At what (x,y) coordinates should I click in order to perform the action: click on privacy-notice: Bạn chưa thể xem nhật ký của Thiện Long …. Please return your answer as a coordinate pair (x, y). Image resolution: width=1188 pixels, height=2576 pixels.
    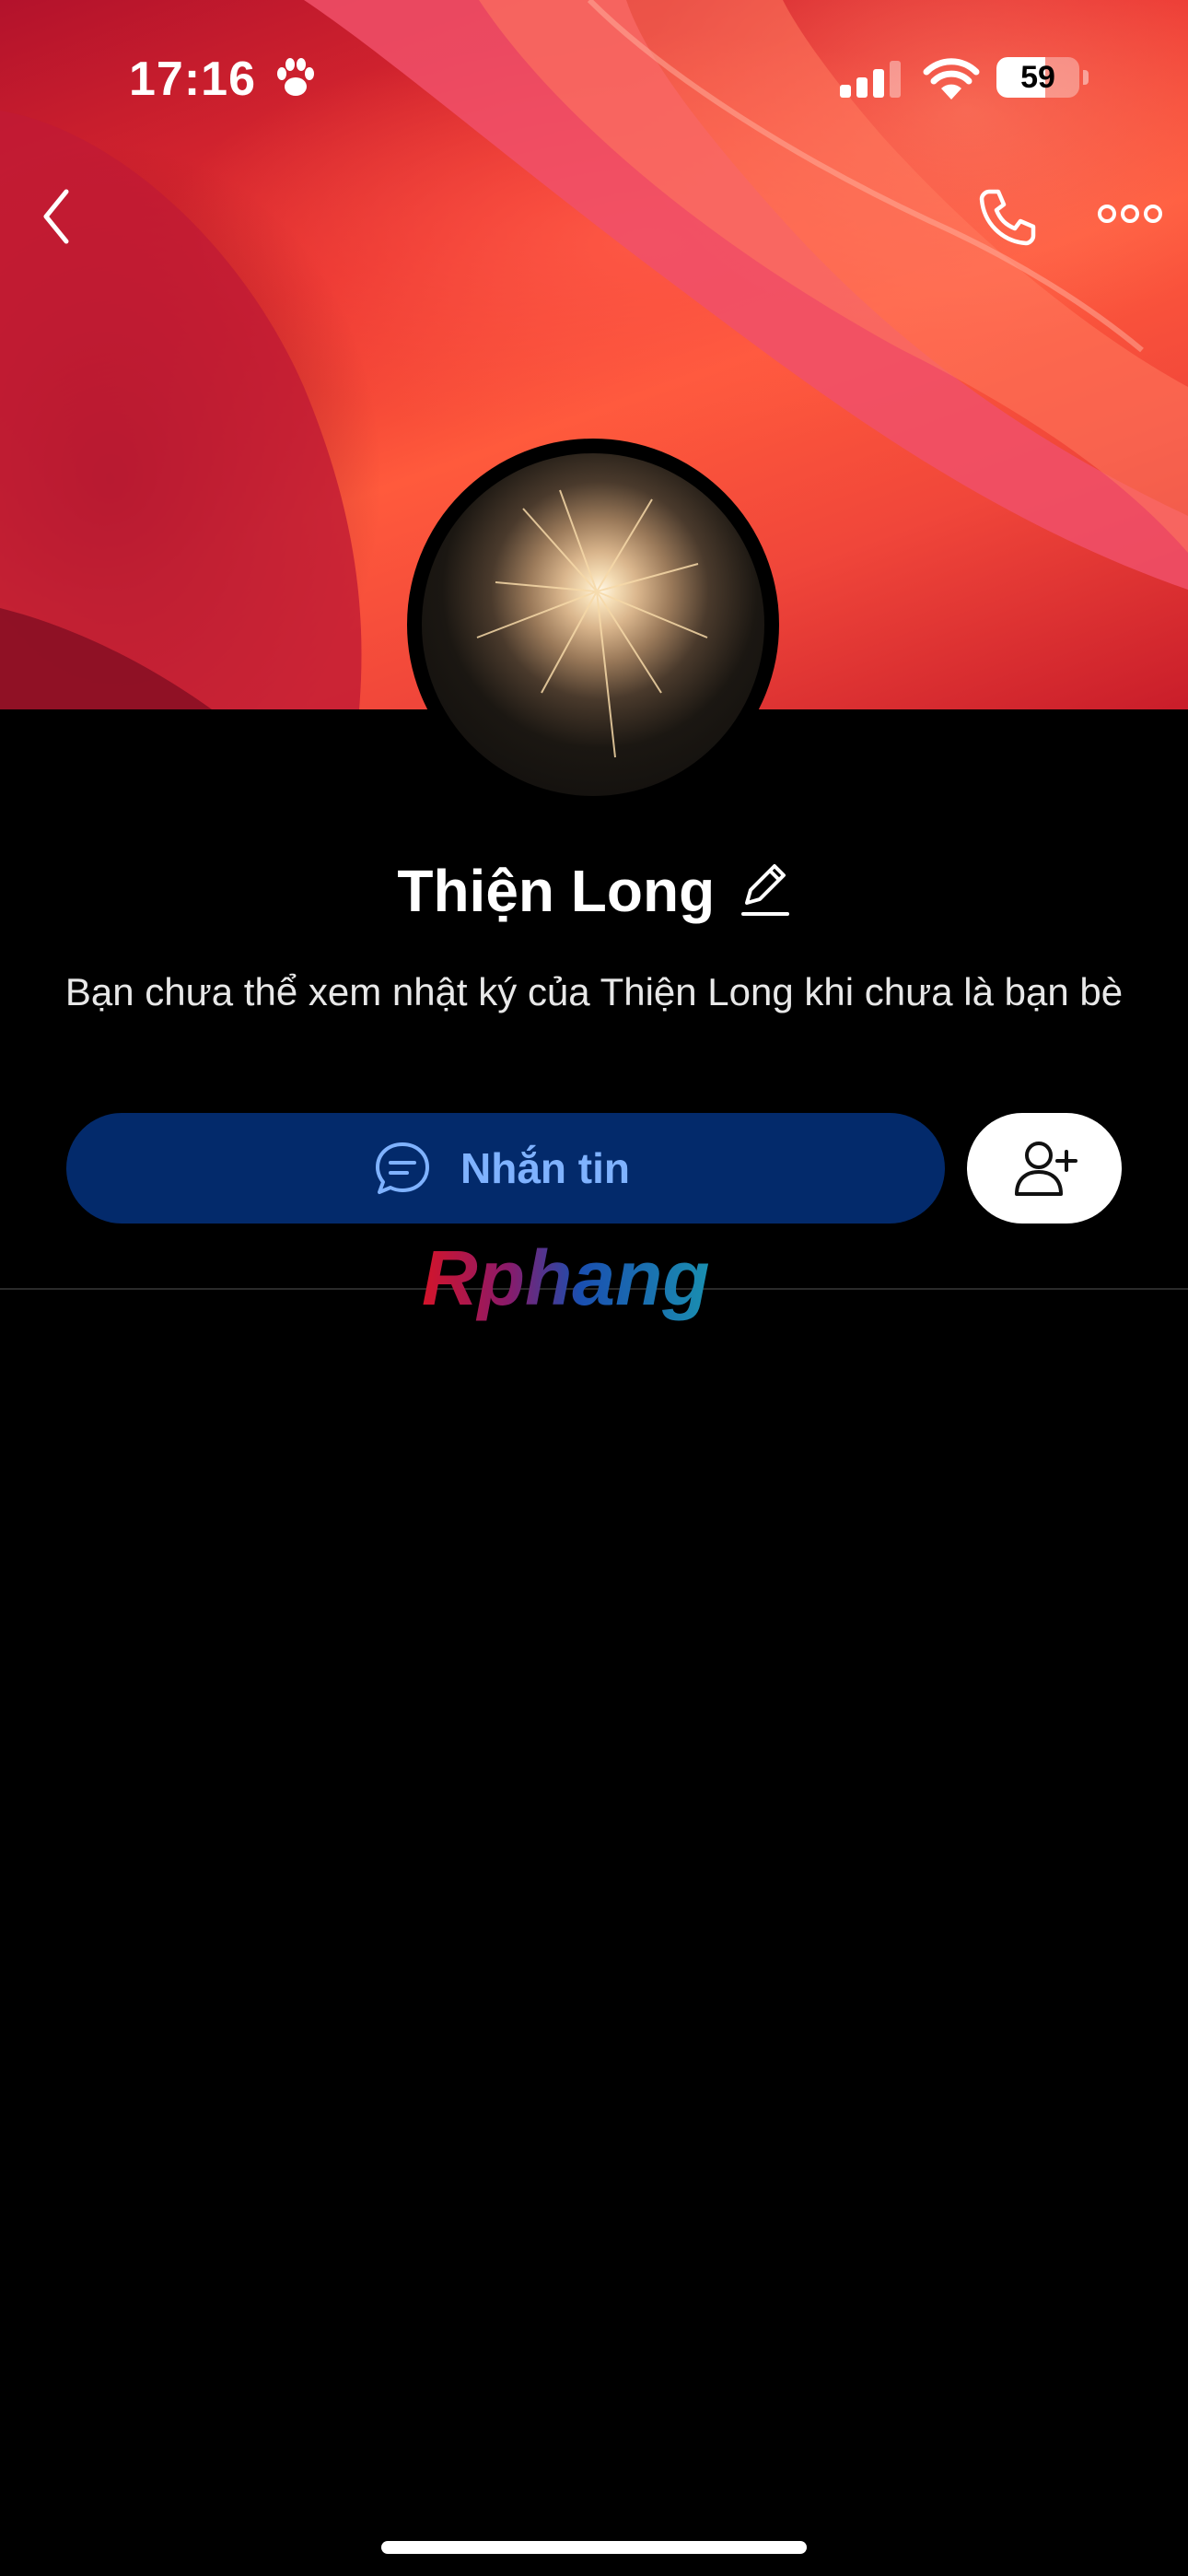
    Looking at the image, I should click on (594, 991).